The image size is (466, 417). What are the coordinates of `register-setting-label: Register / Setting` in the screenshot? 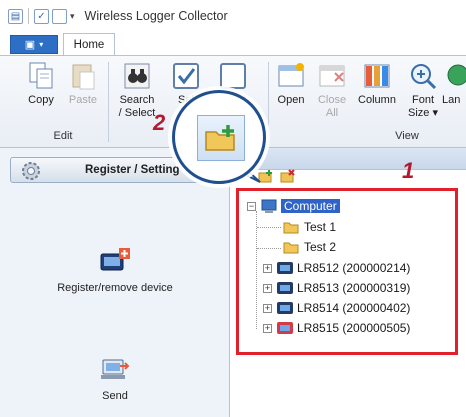 It's located at (132, 170).